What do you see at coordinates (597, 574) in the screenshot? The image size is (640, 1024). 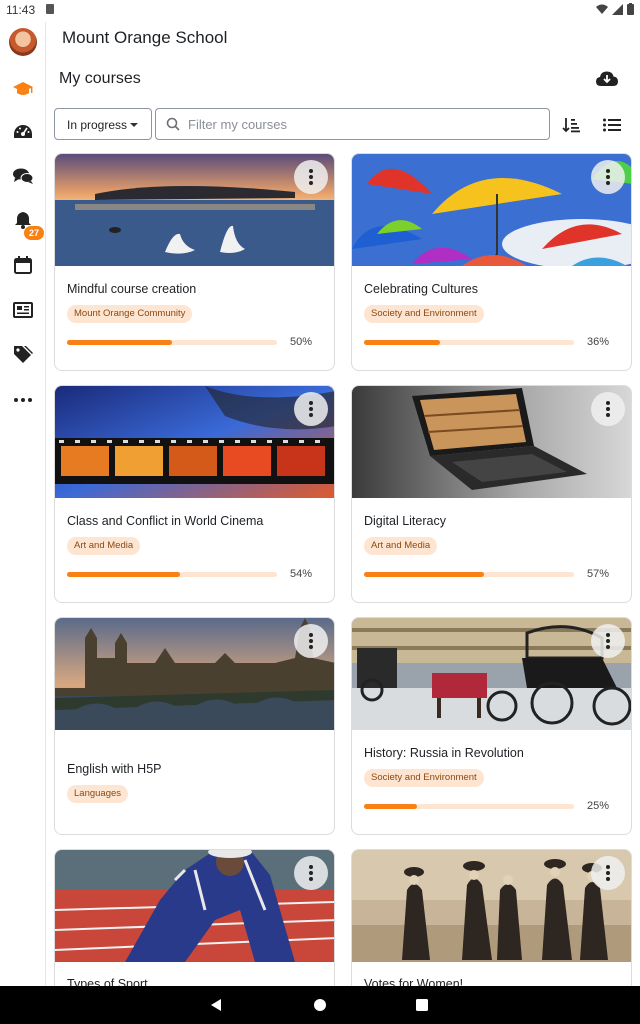 I see `course-progress-percent: 57%` at bounding box center [597, 574].